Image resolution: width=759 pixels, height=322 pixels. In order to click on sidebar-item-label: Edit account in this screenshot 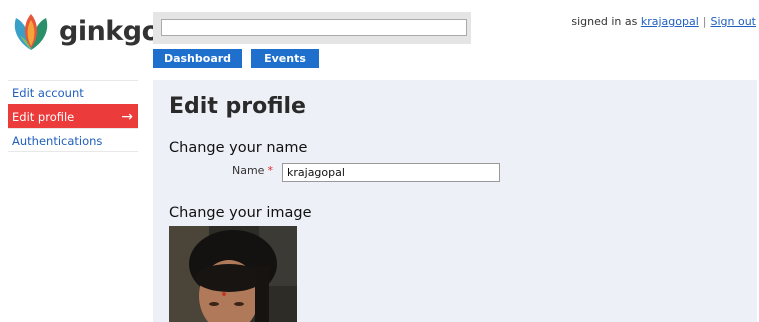, I will do `click(48, 93)`.